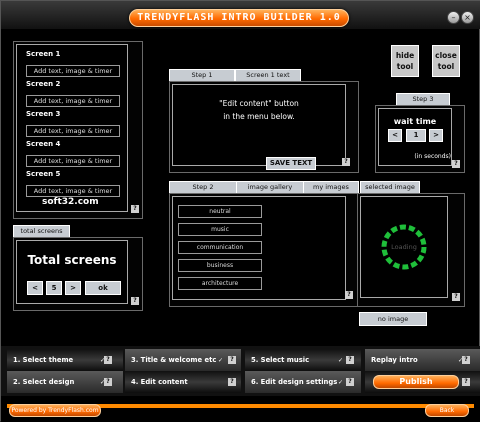 This screenshot has width=480, height=422. Describe the element at coordinates (259, 103) in the screenshot. I see `step1-line-1: "Edit content" button` at that location.